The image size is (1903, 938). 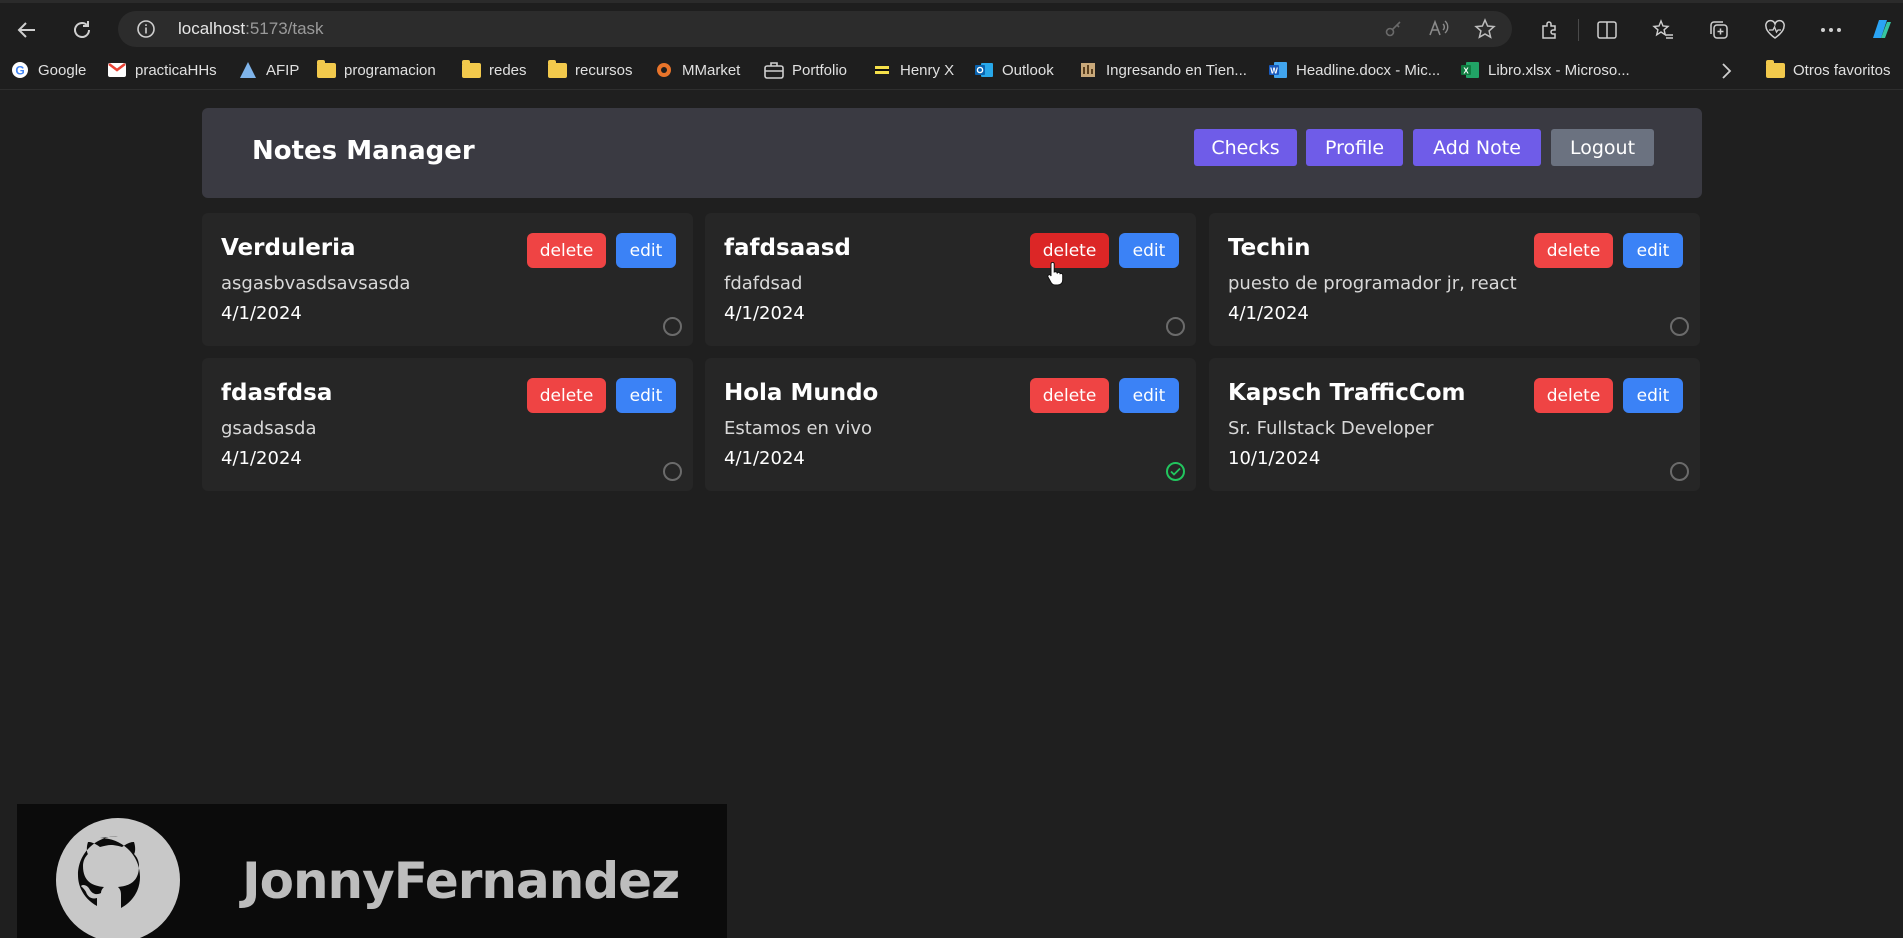 I want to click on github-banner: JonnyFernandez, so click(x=372, y=871).